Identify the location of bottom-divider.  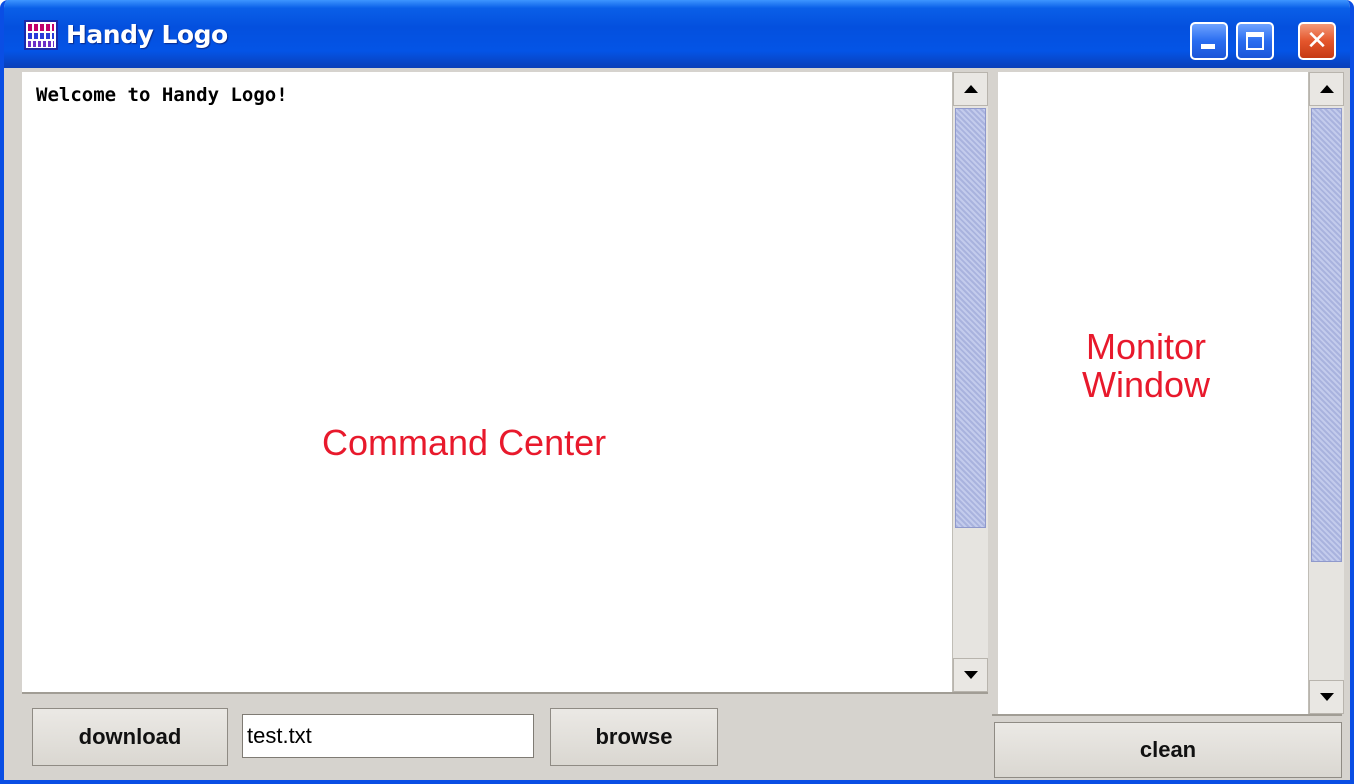
(505, 693).